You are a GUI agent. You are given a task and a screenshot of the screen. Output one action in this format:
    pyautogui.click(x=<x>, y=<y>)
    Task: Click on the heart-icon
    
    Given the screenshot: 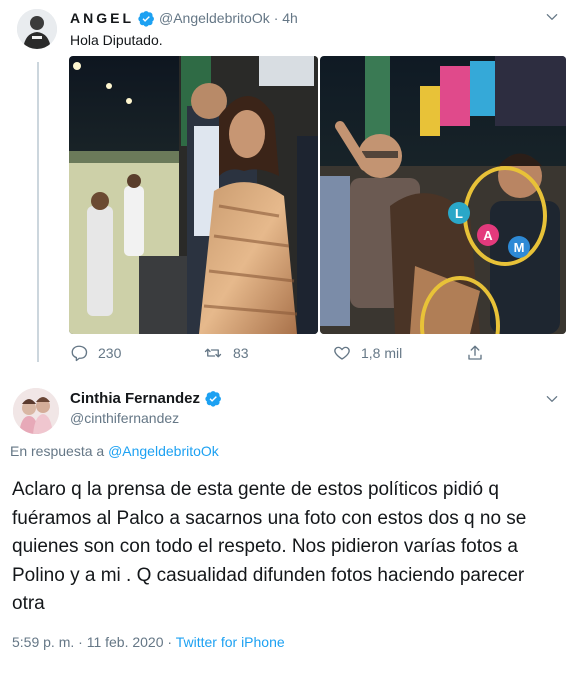 What is the action you would take?
    pyautogui.click(x=342, y=353)
    